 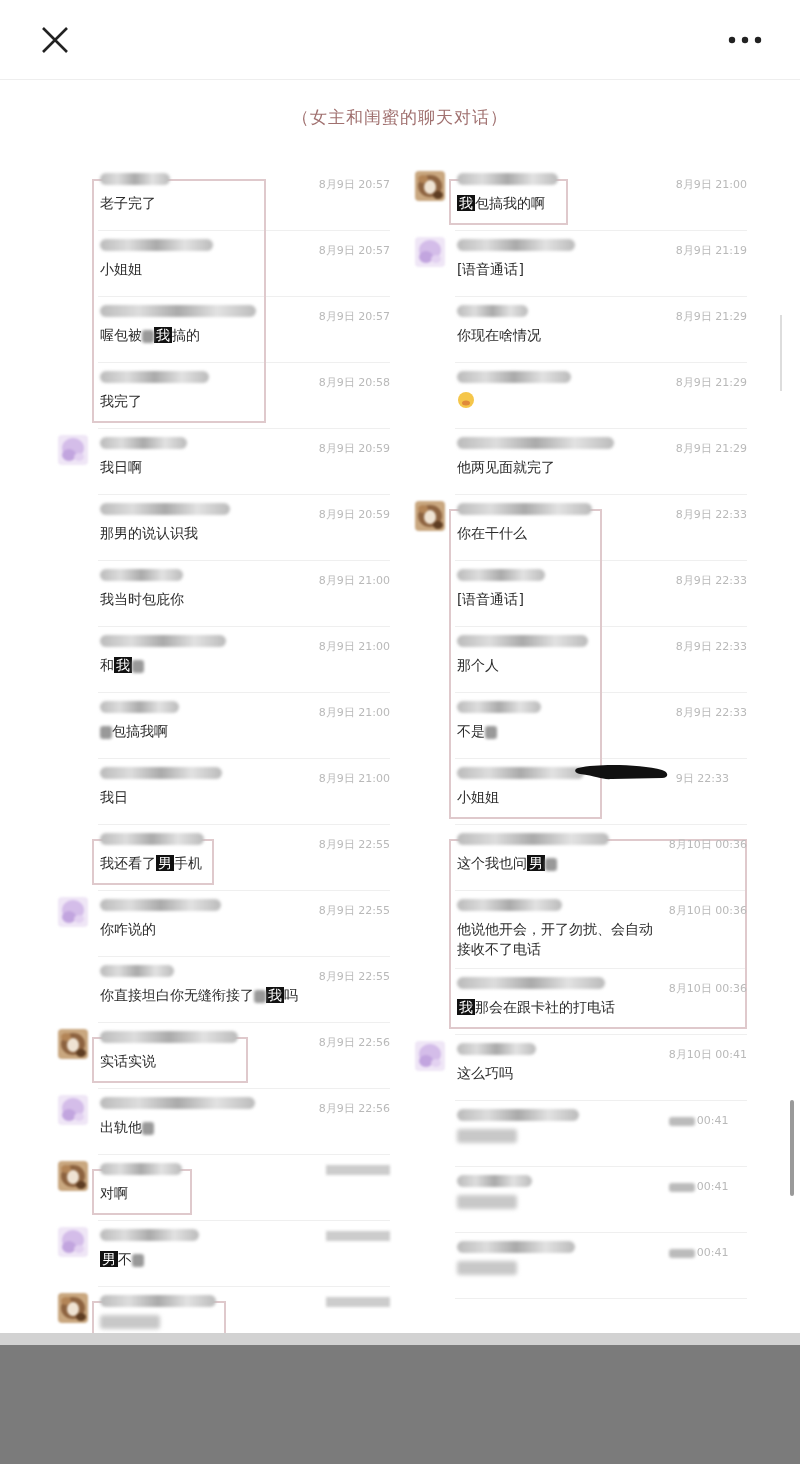 I want to click on message-text: 你现在啥情况, so click(x=499, y=335).